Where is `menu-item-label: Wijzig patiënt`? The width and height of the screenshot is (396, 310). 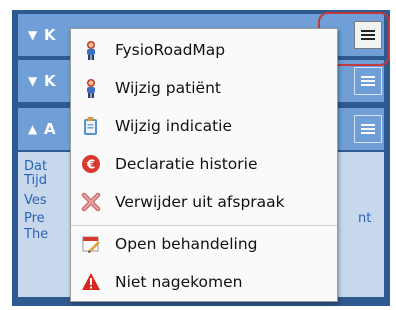
menu-item-label: Wijzig patiënt is located at coordinates (168, 88).